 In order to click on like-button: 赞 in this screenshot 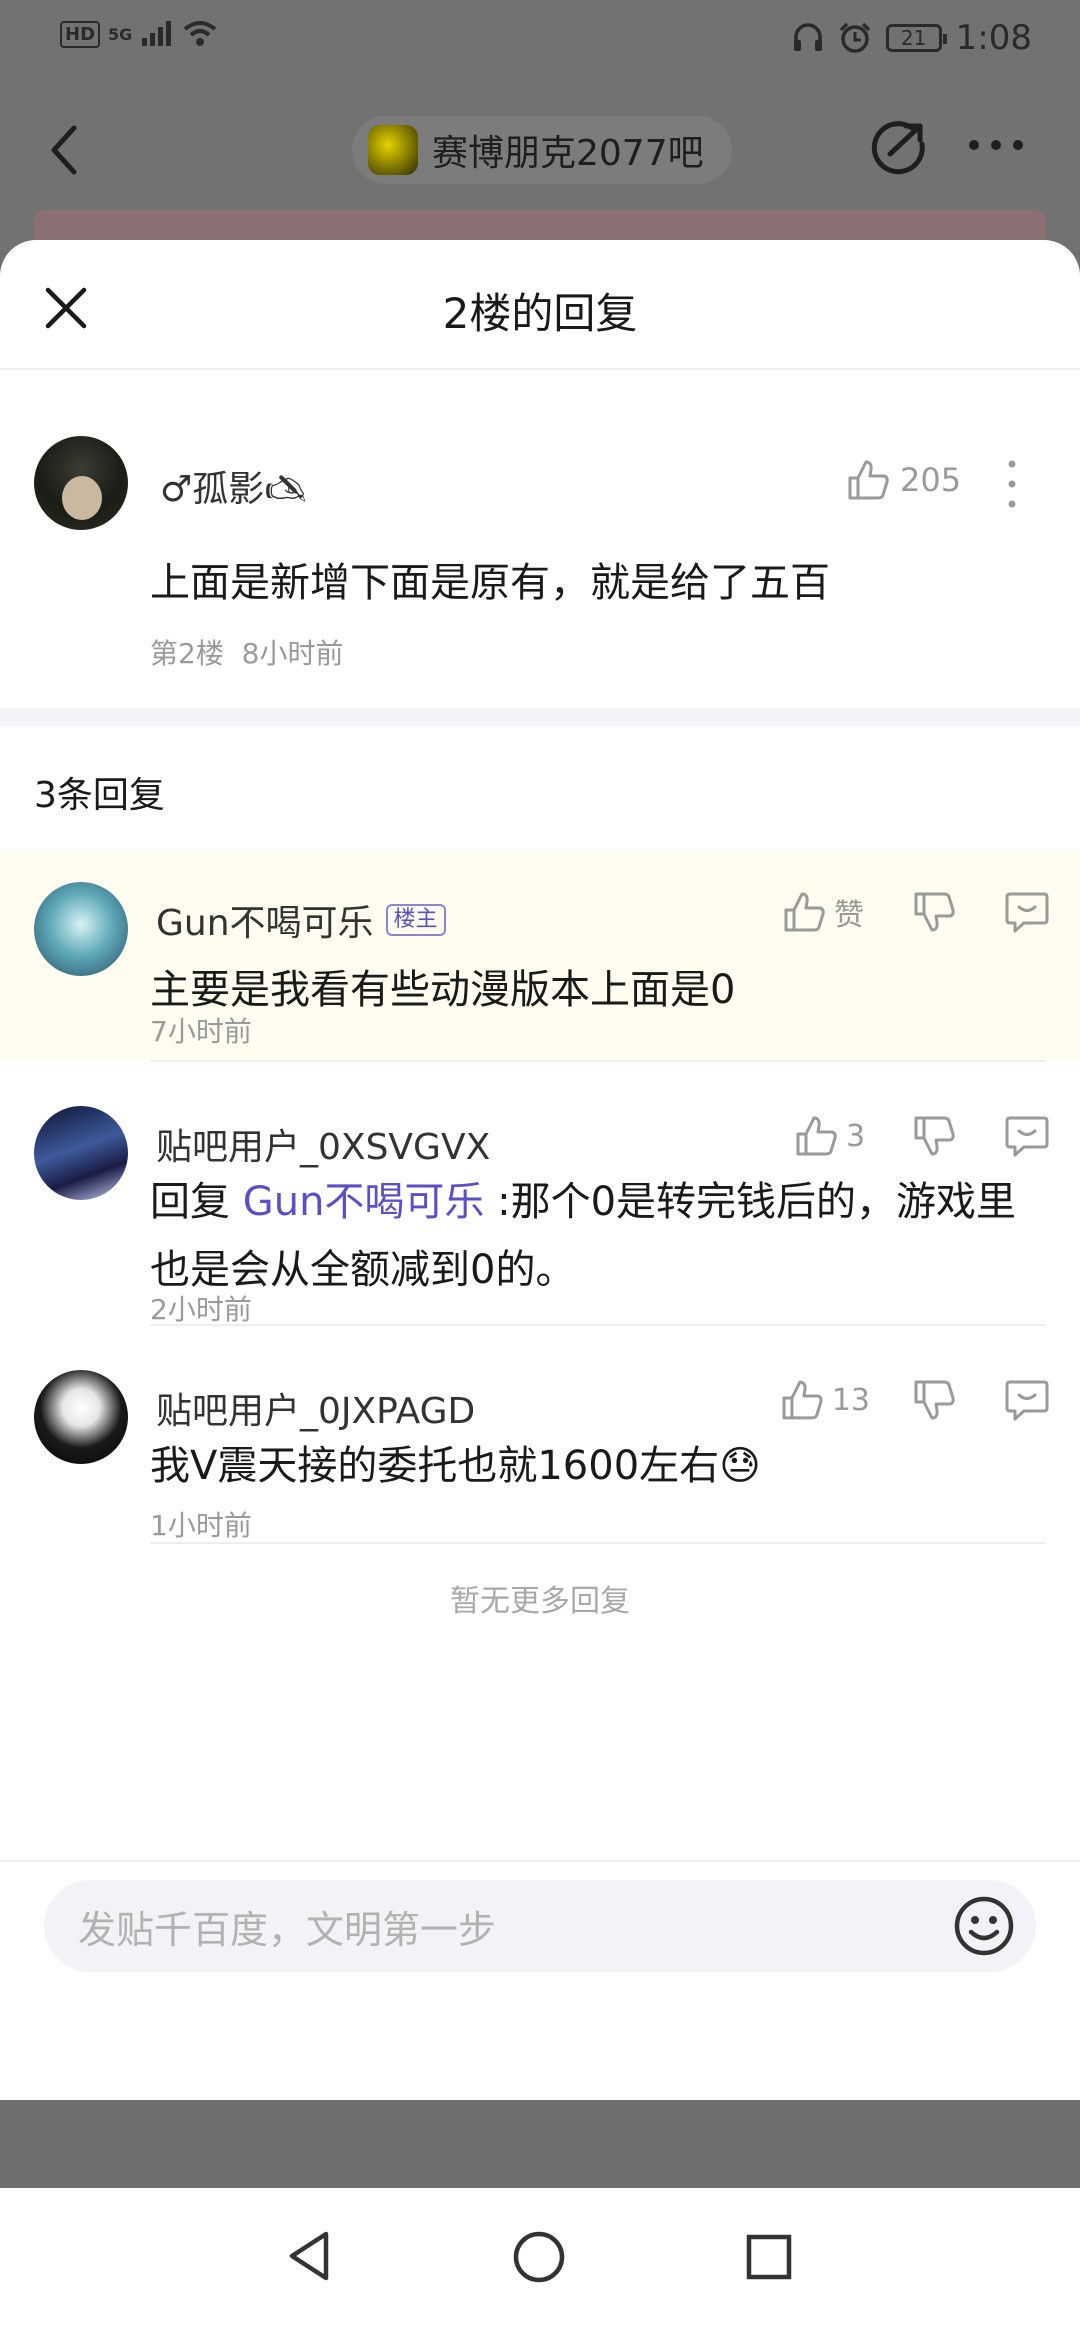, I will do `click(826, 912)`.